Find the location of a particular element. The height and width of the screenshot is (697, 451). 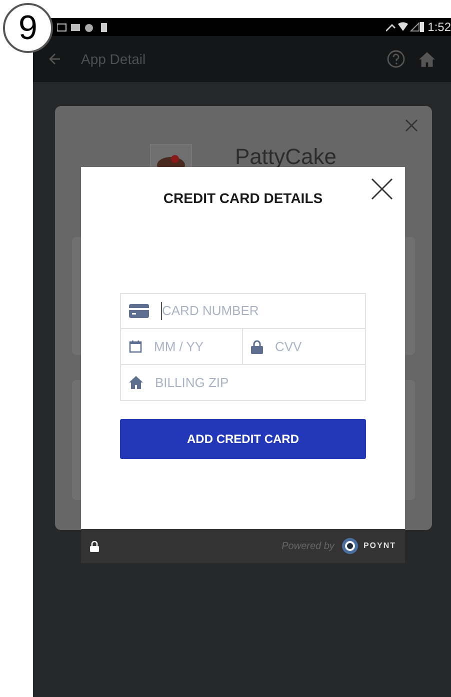

app-bar-title: App Detail is located at coordinates (113, 59).